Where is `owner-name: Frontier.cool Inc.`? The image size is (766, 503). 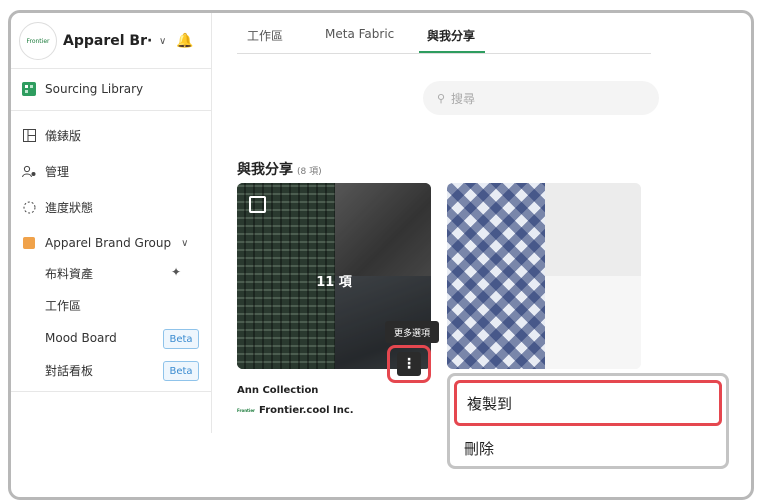 owner-name: Frontier.cool Inc. is located at coordinates (306, 410).